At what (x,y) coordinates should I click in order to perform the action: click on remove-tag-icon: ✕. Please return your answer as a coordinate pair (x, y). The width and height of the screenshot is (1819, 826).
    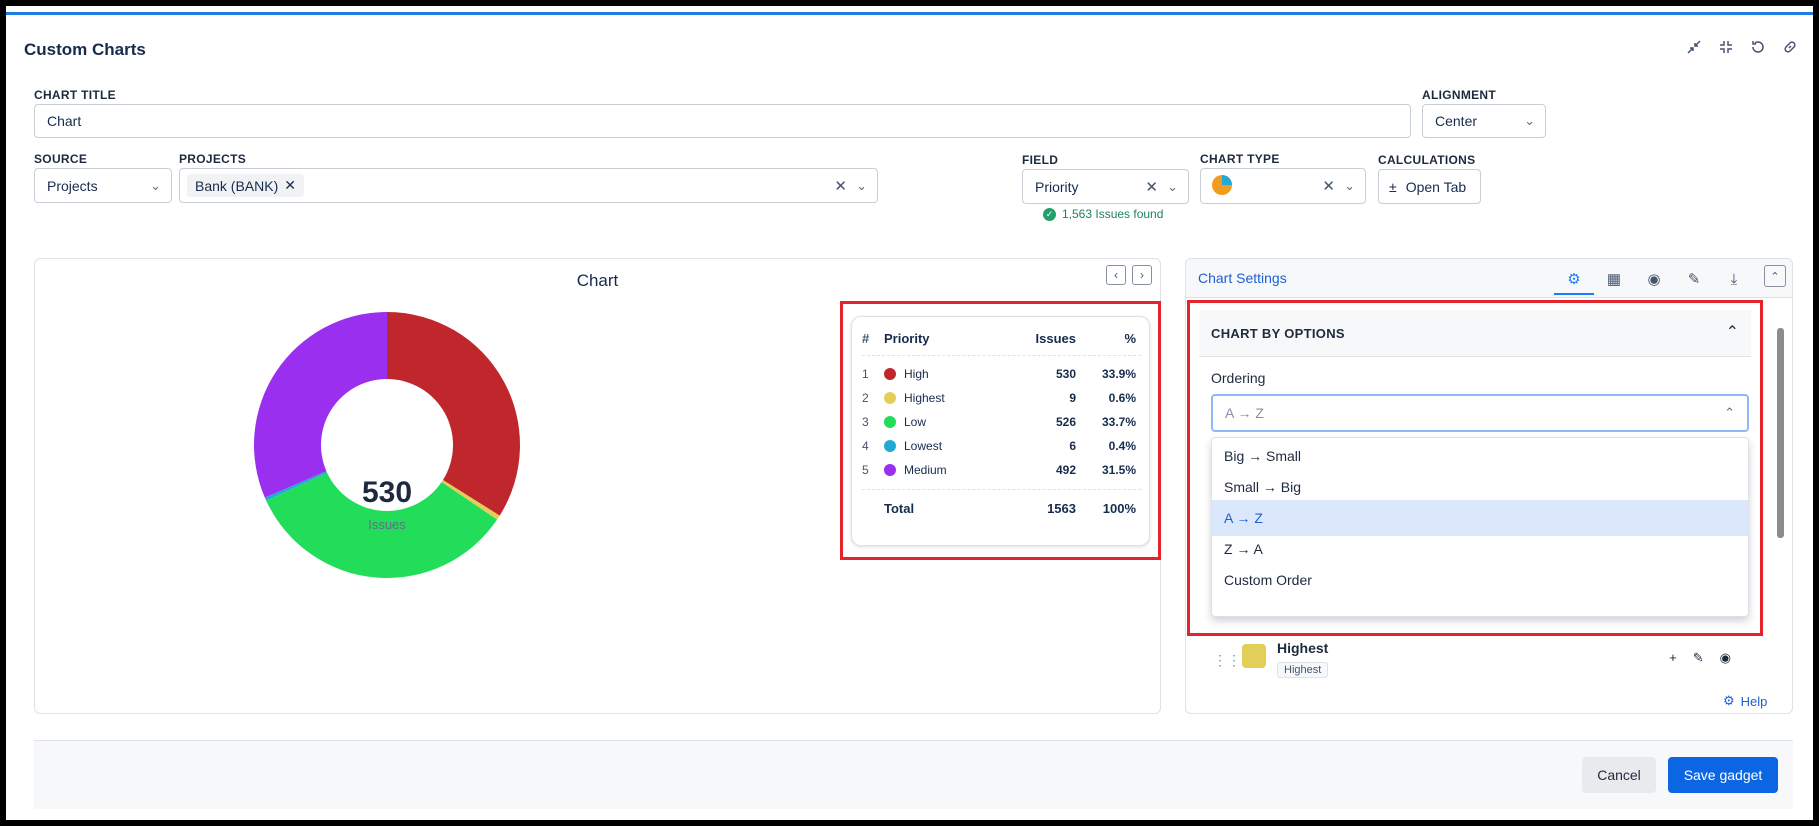
    Looking at the image, I should click on (290, 185).